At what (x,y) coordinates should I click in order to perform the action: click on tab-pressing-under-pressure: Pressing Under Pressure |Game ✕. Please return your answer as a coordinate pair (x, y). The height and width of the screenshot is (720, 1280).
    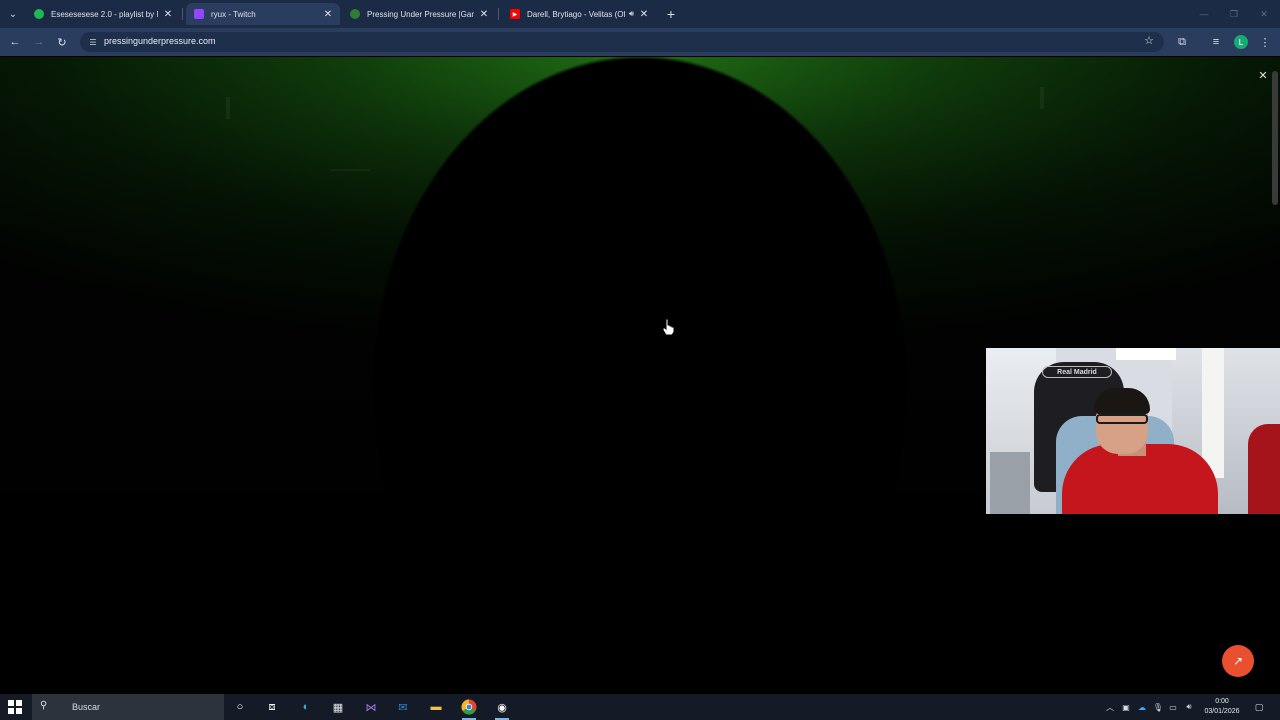
    Looking at the image, I should click on (419, 14).